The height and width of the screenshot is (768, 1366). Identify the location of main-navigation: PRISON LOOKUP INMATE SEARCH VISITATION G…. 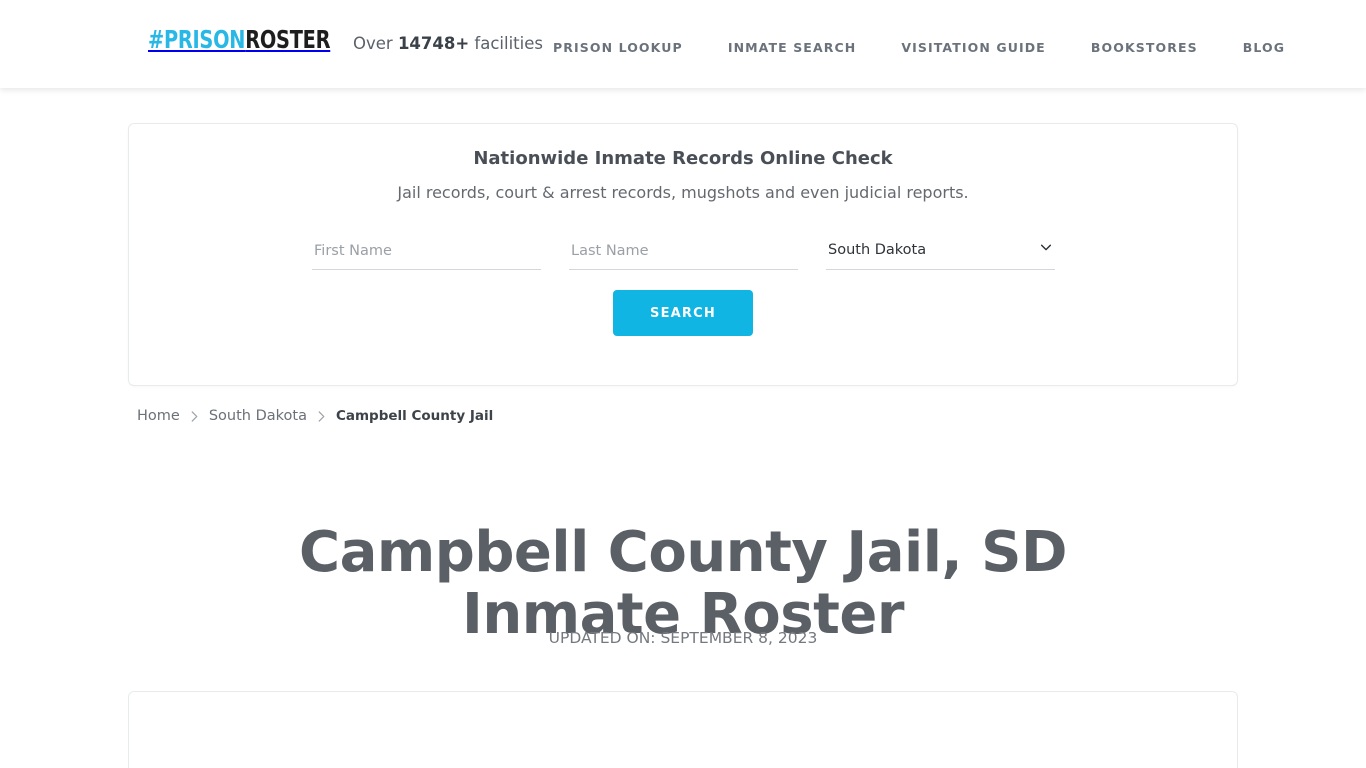
(919, 46).